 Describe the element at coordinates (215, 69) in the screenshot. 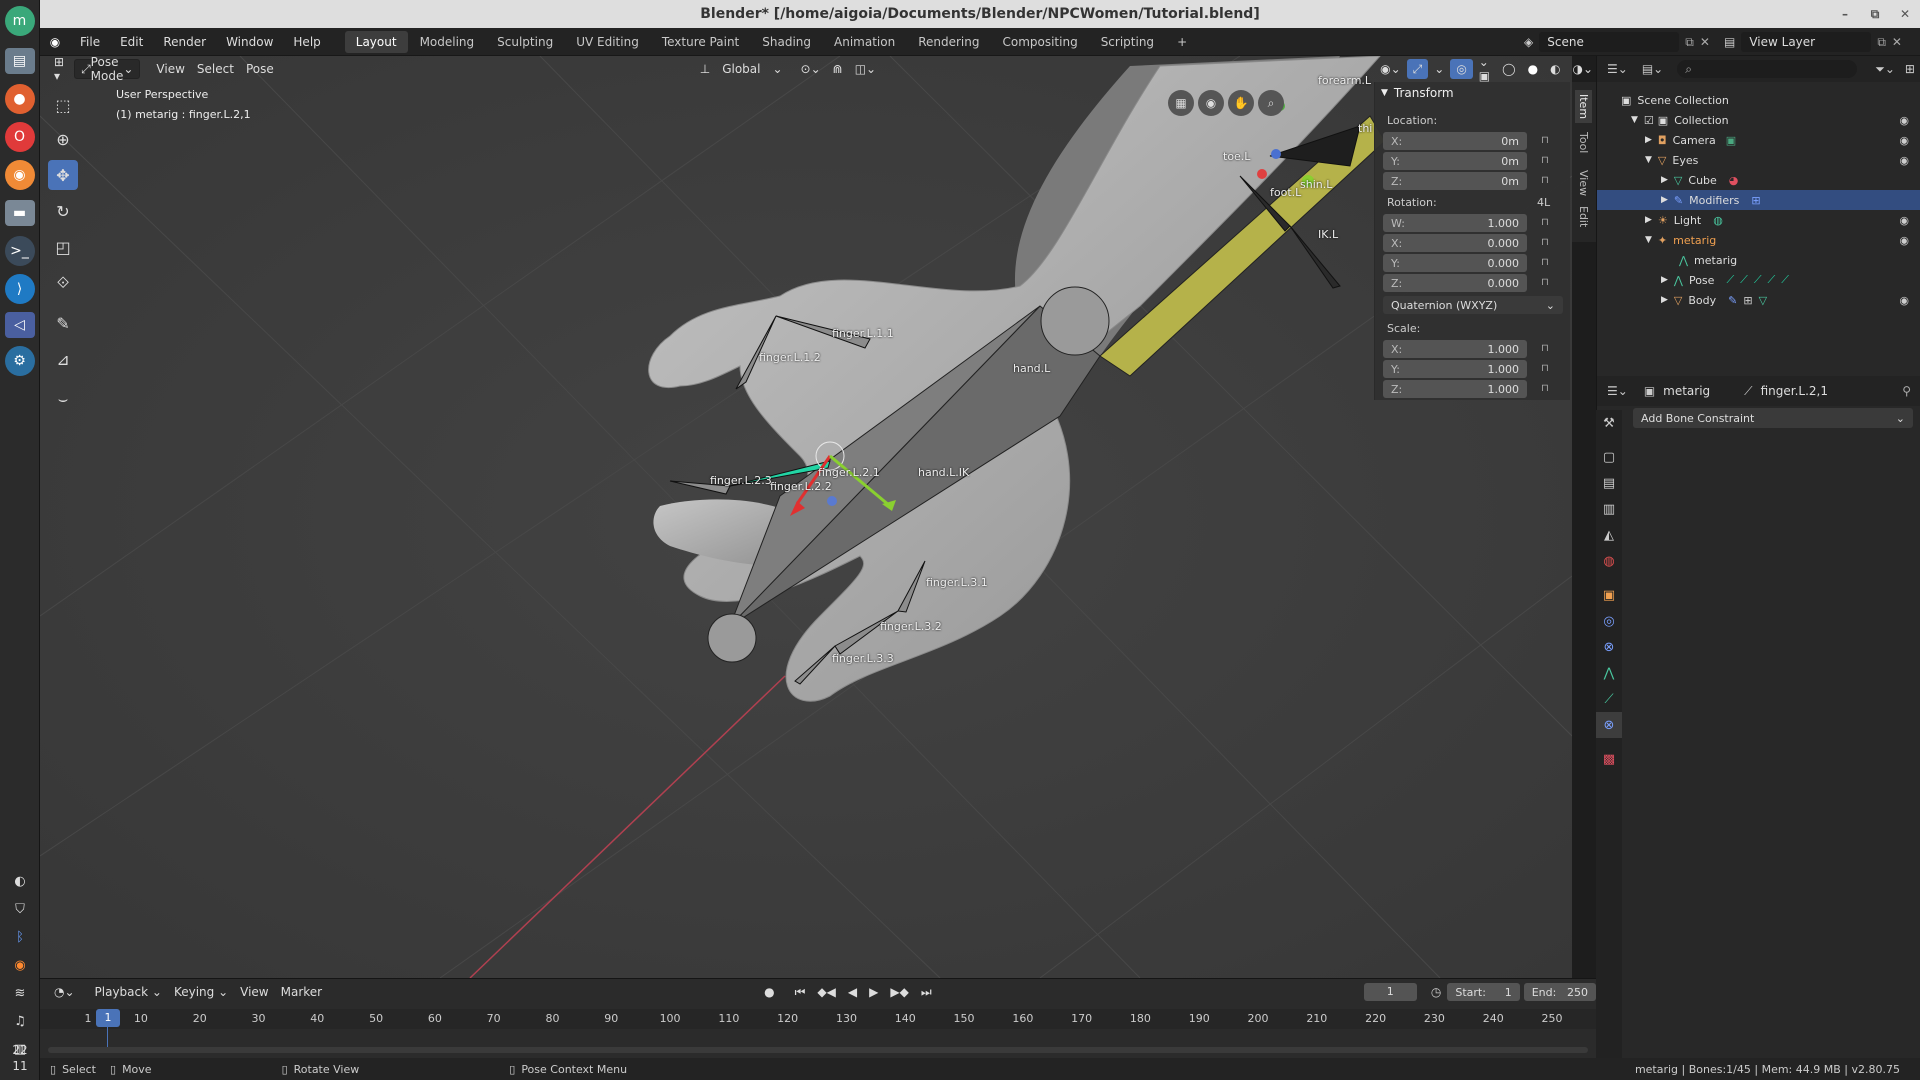

I see `menu-select: Select` at that location.